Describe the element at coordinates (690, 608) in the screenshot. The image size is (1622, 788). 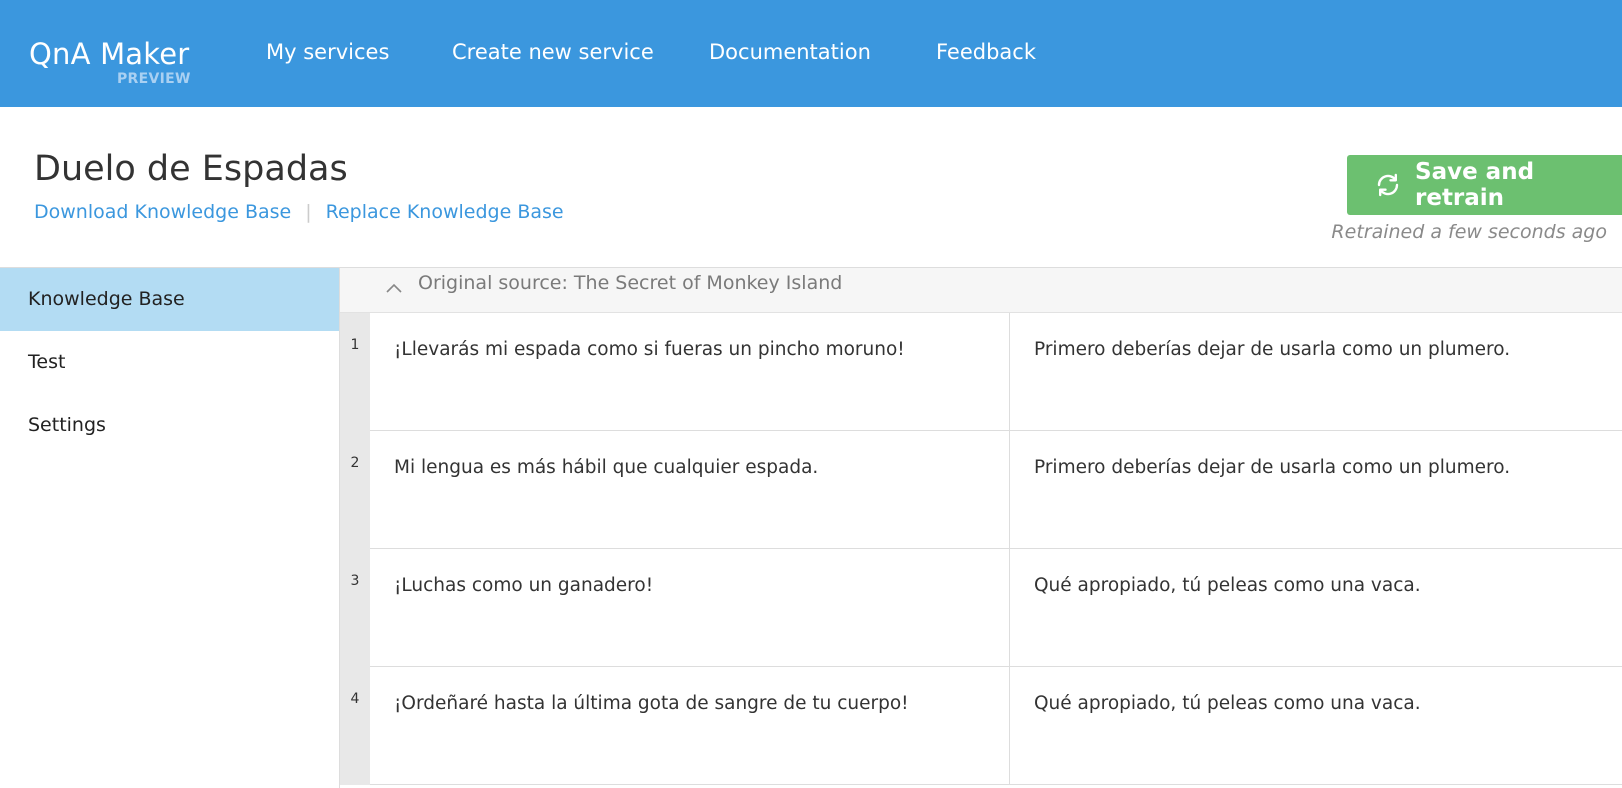
I see `question-cell: ¡Luchas como un ganadero!` at that location.